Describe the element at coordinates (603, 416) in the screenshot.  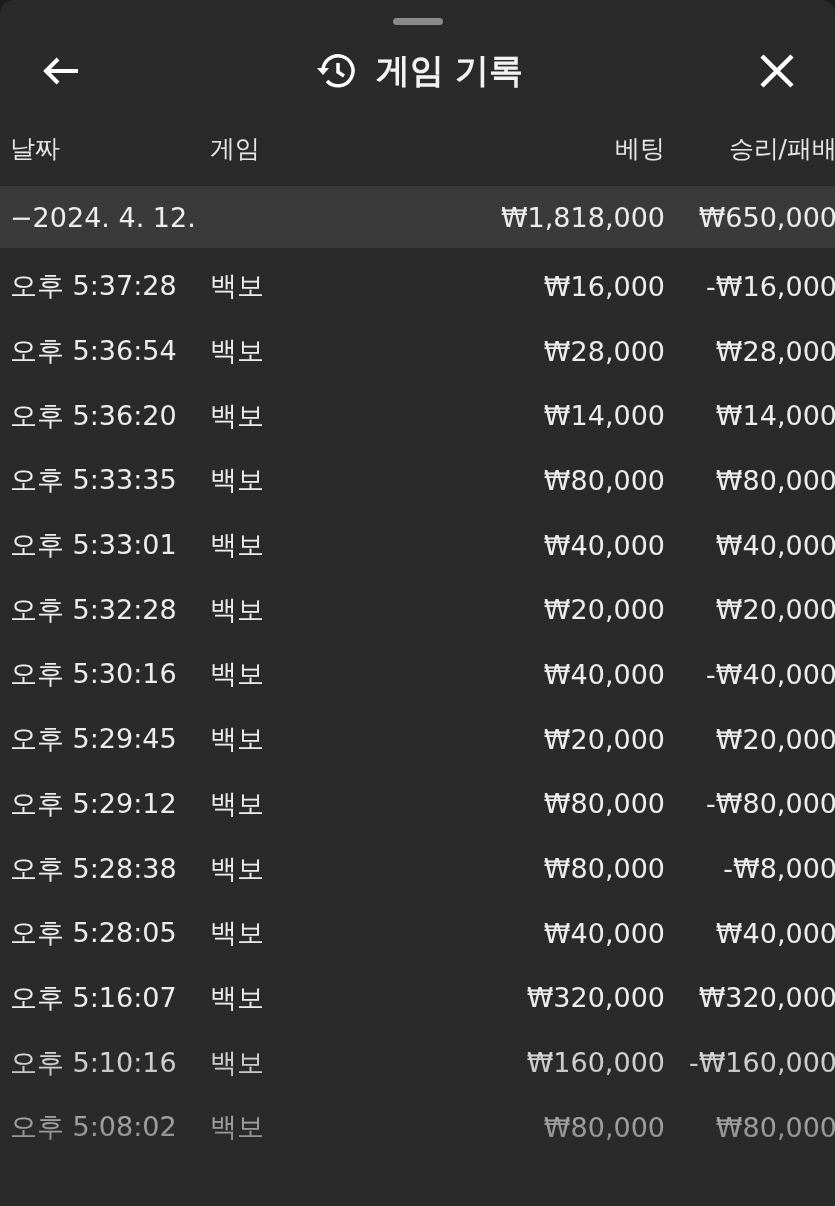
I see `bet-cell-text: ₩14,000` at that location.